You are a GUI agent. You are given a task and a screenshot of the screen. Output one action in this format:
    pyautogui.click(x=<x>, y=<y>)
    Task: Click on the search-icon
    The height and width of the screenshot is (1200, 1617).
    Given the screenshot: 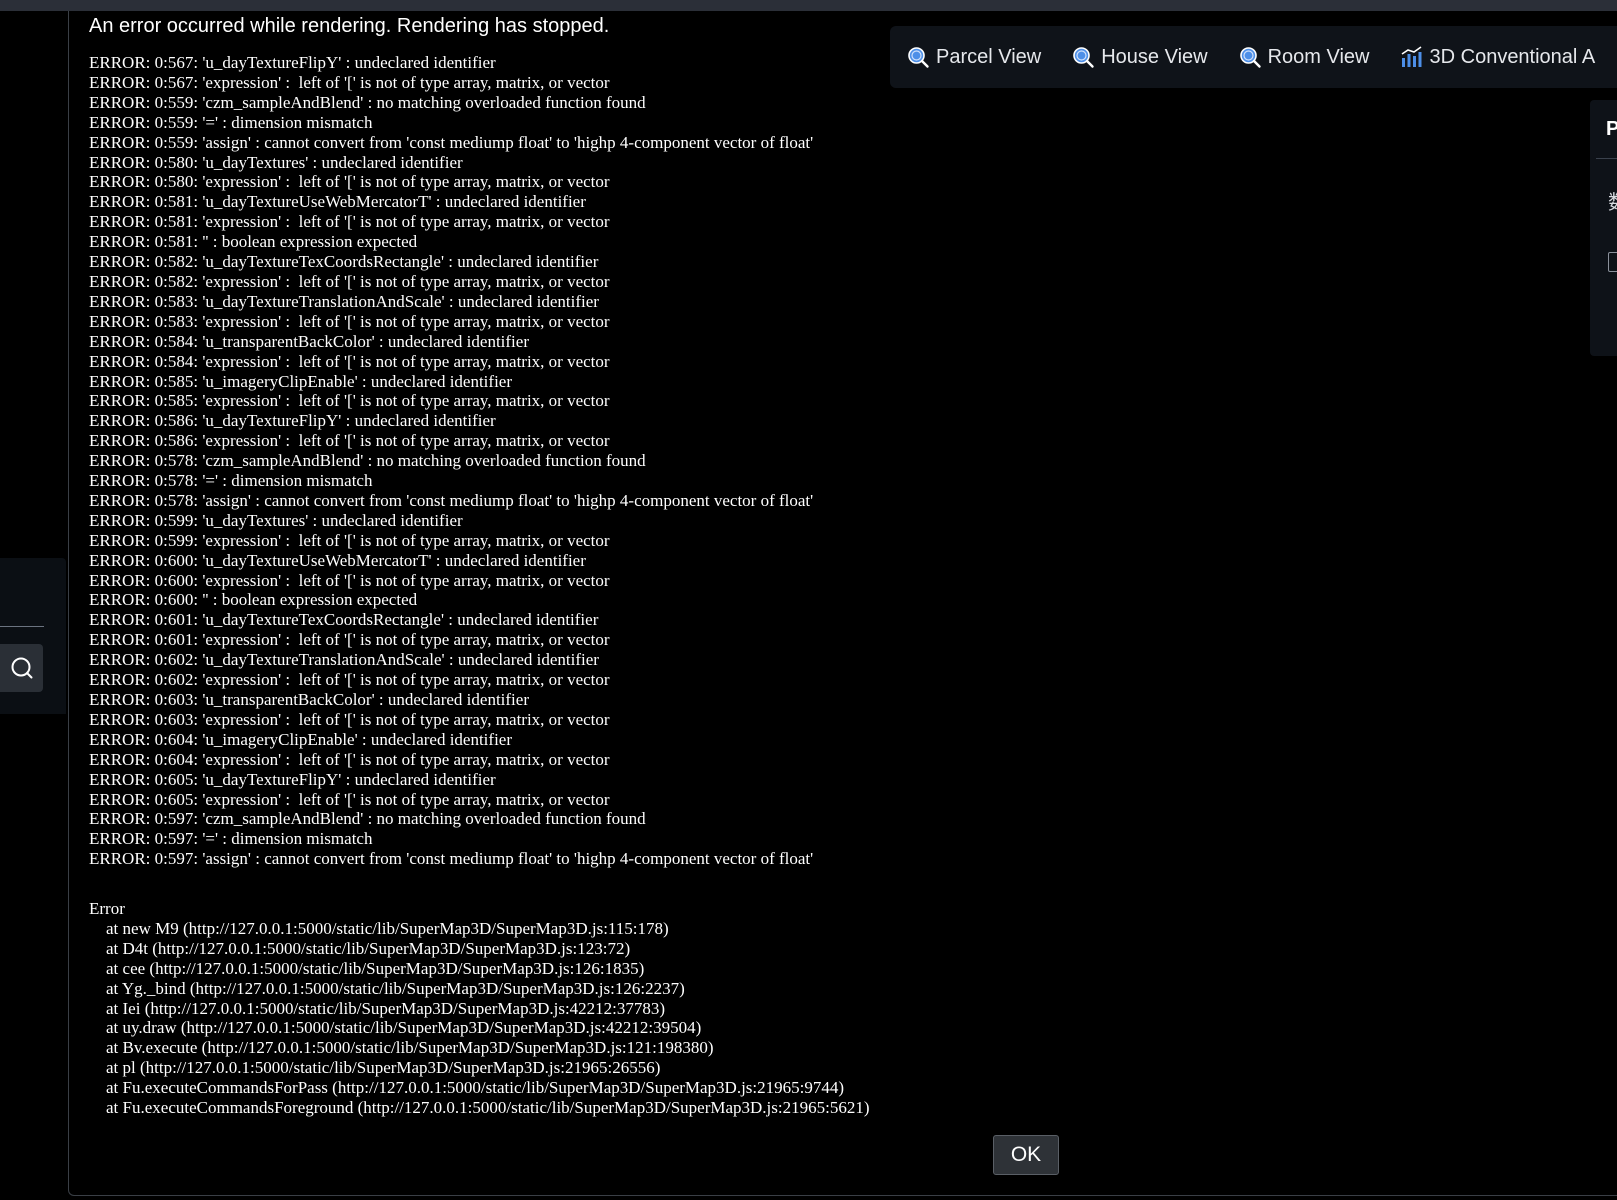 What is the action you would take?
    pyautogui.click(x=21, y=668)
    